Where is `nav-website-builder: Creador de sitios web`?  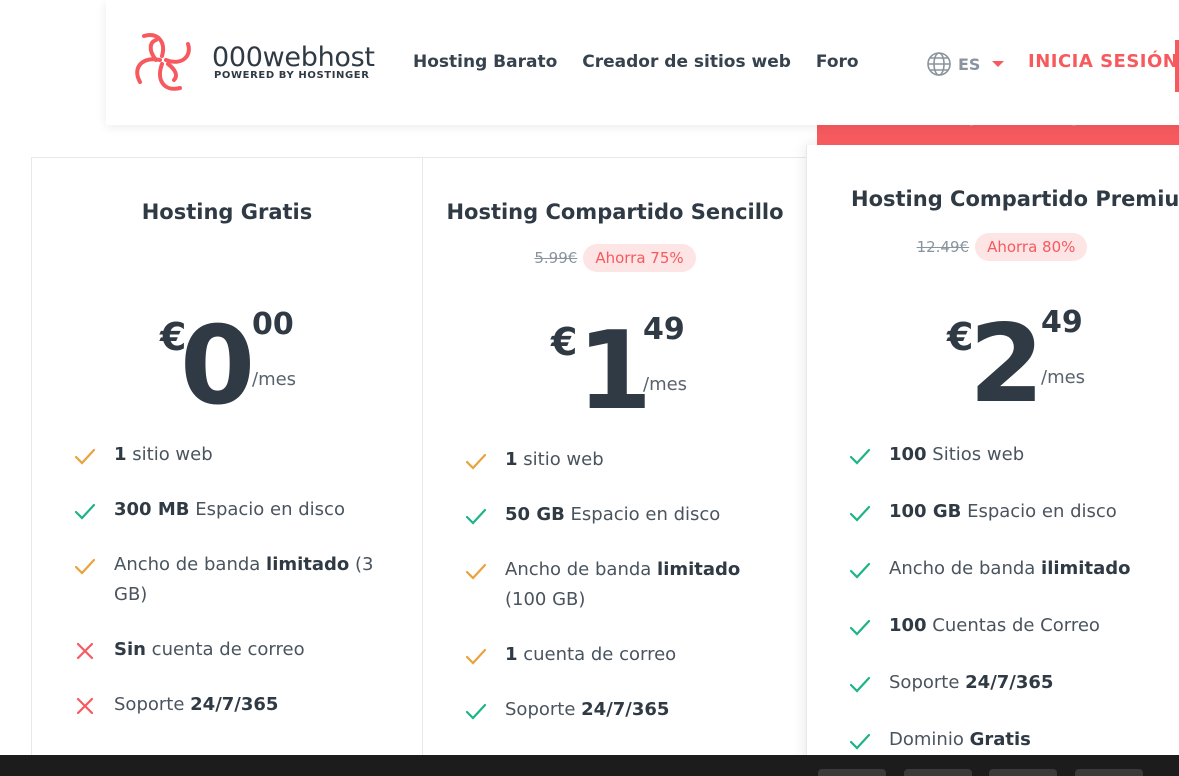 nav-website-builder: Creador de sitios web is located at coordinates (686, 62).